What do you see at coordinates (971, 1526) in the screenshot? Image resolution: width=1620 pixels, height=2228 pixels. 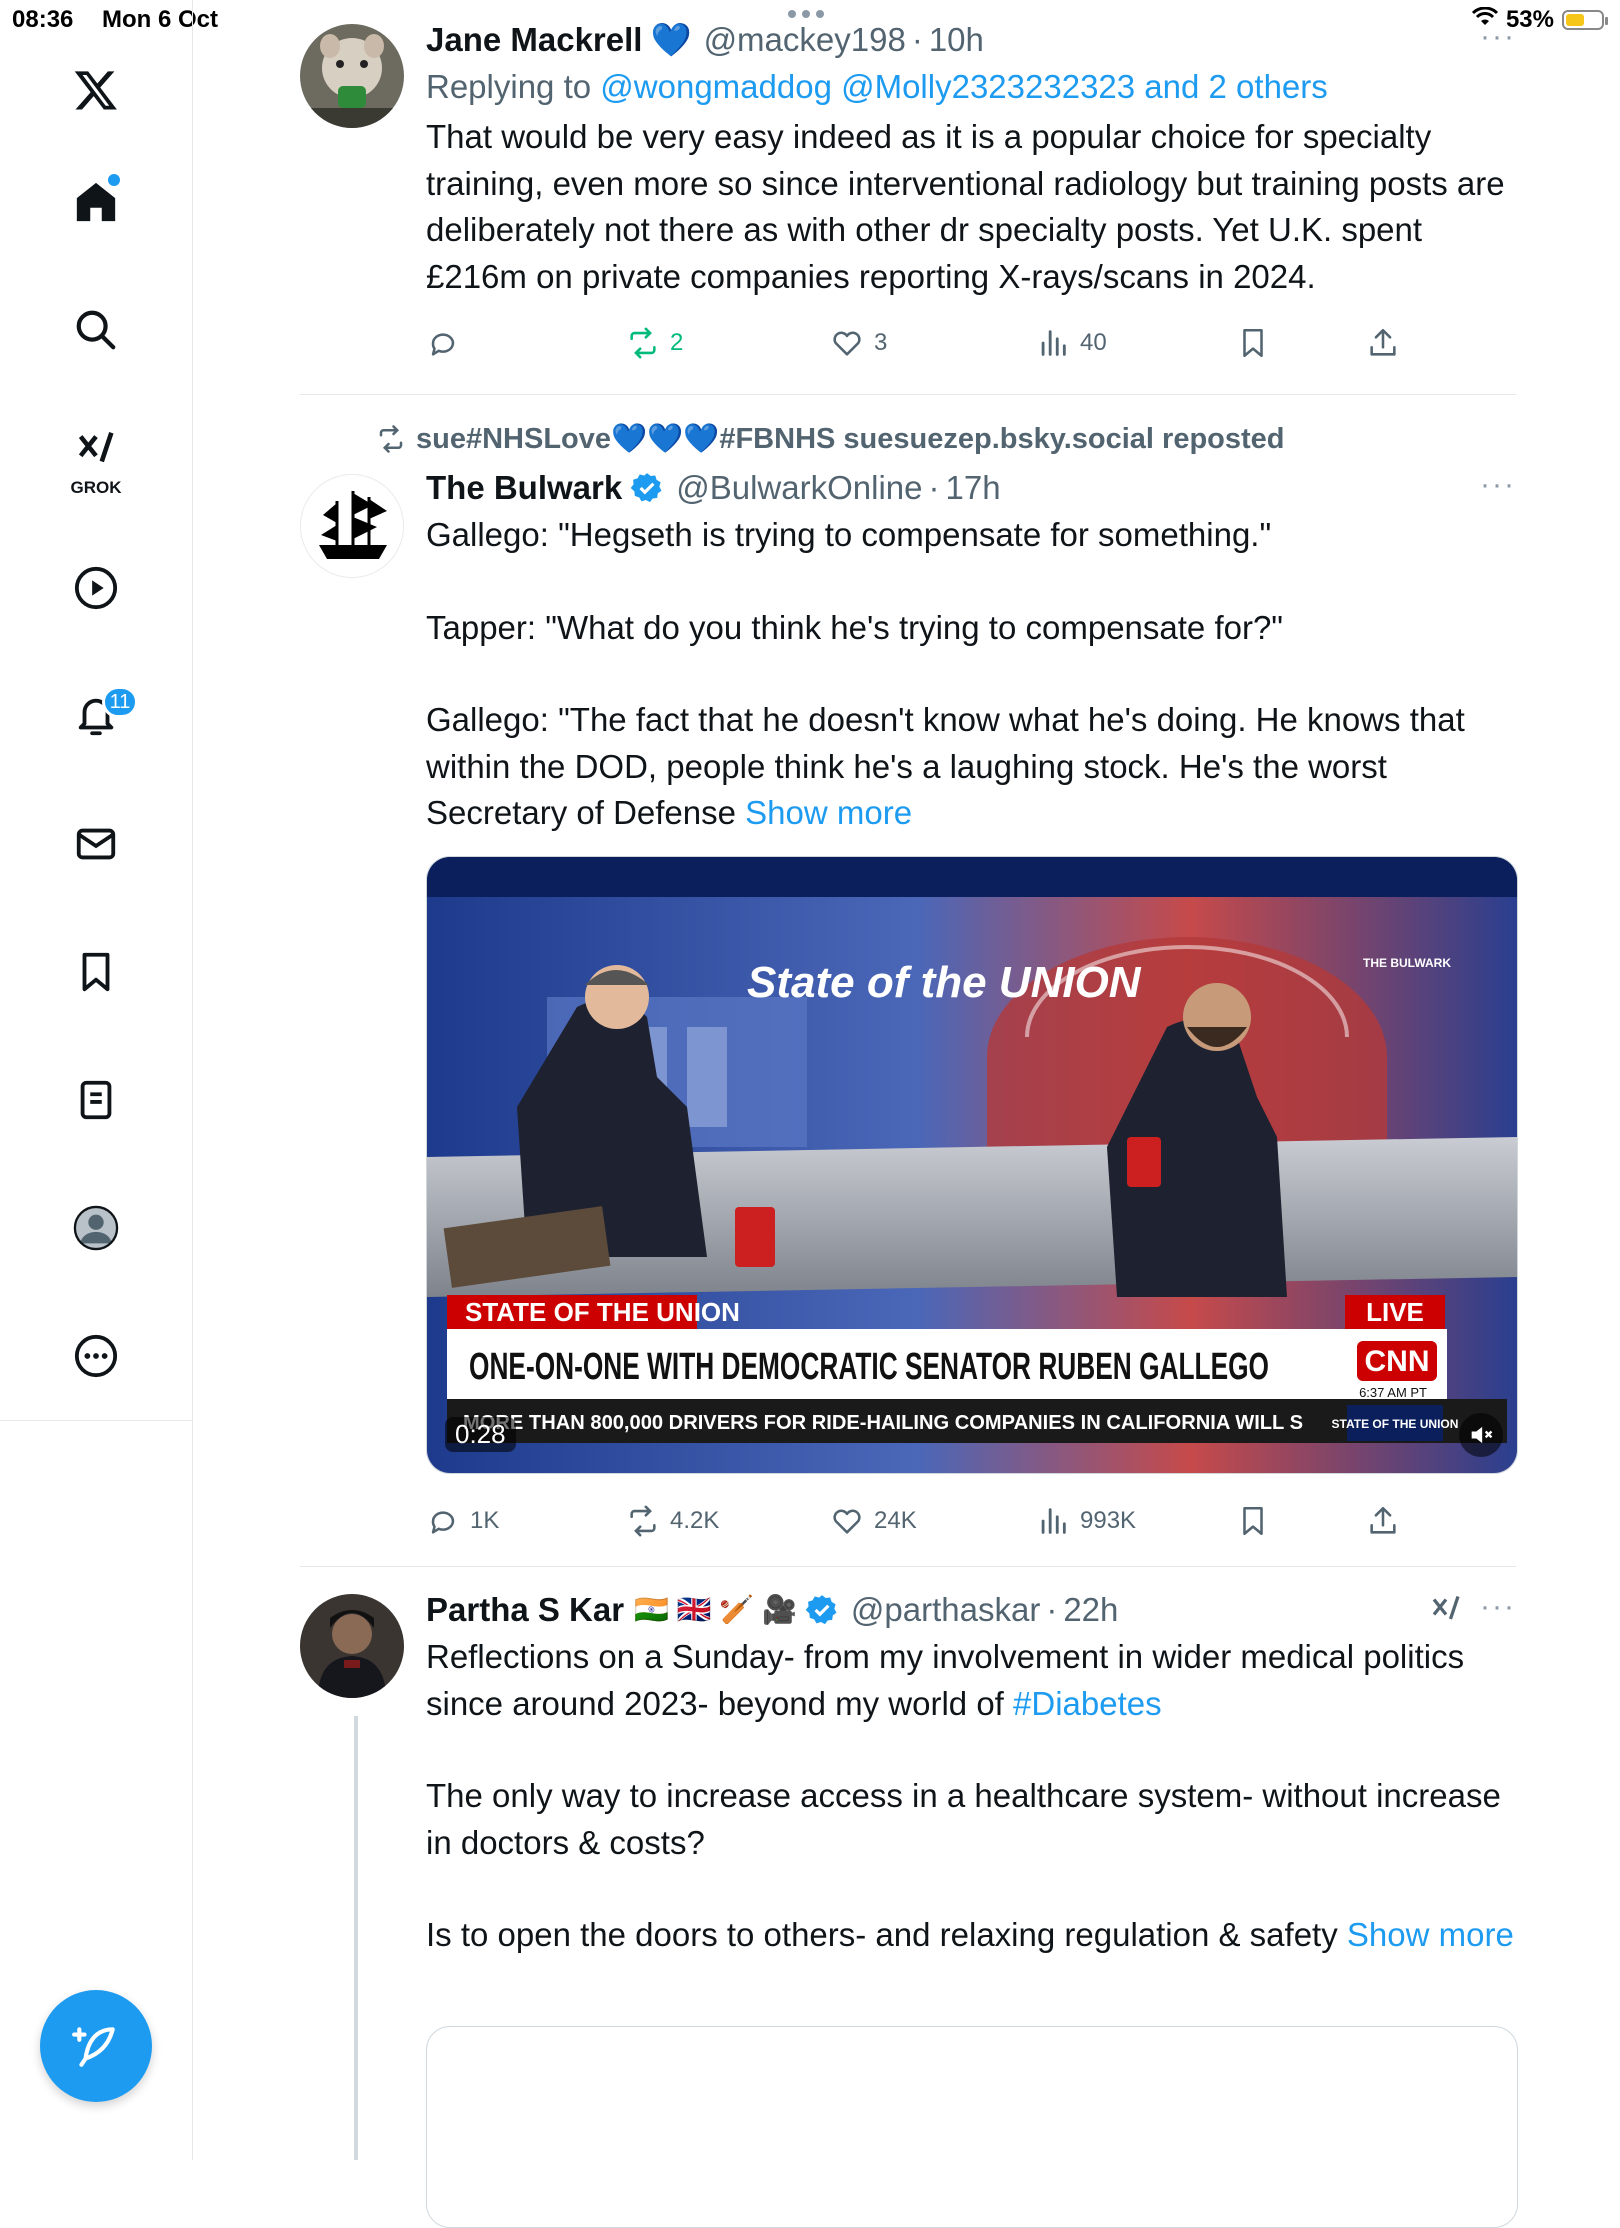 I see `tweet-actions: 1K 4.2K 24K 993K` at bounding box center [971, 1526].